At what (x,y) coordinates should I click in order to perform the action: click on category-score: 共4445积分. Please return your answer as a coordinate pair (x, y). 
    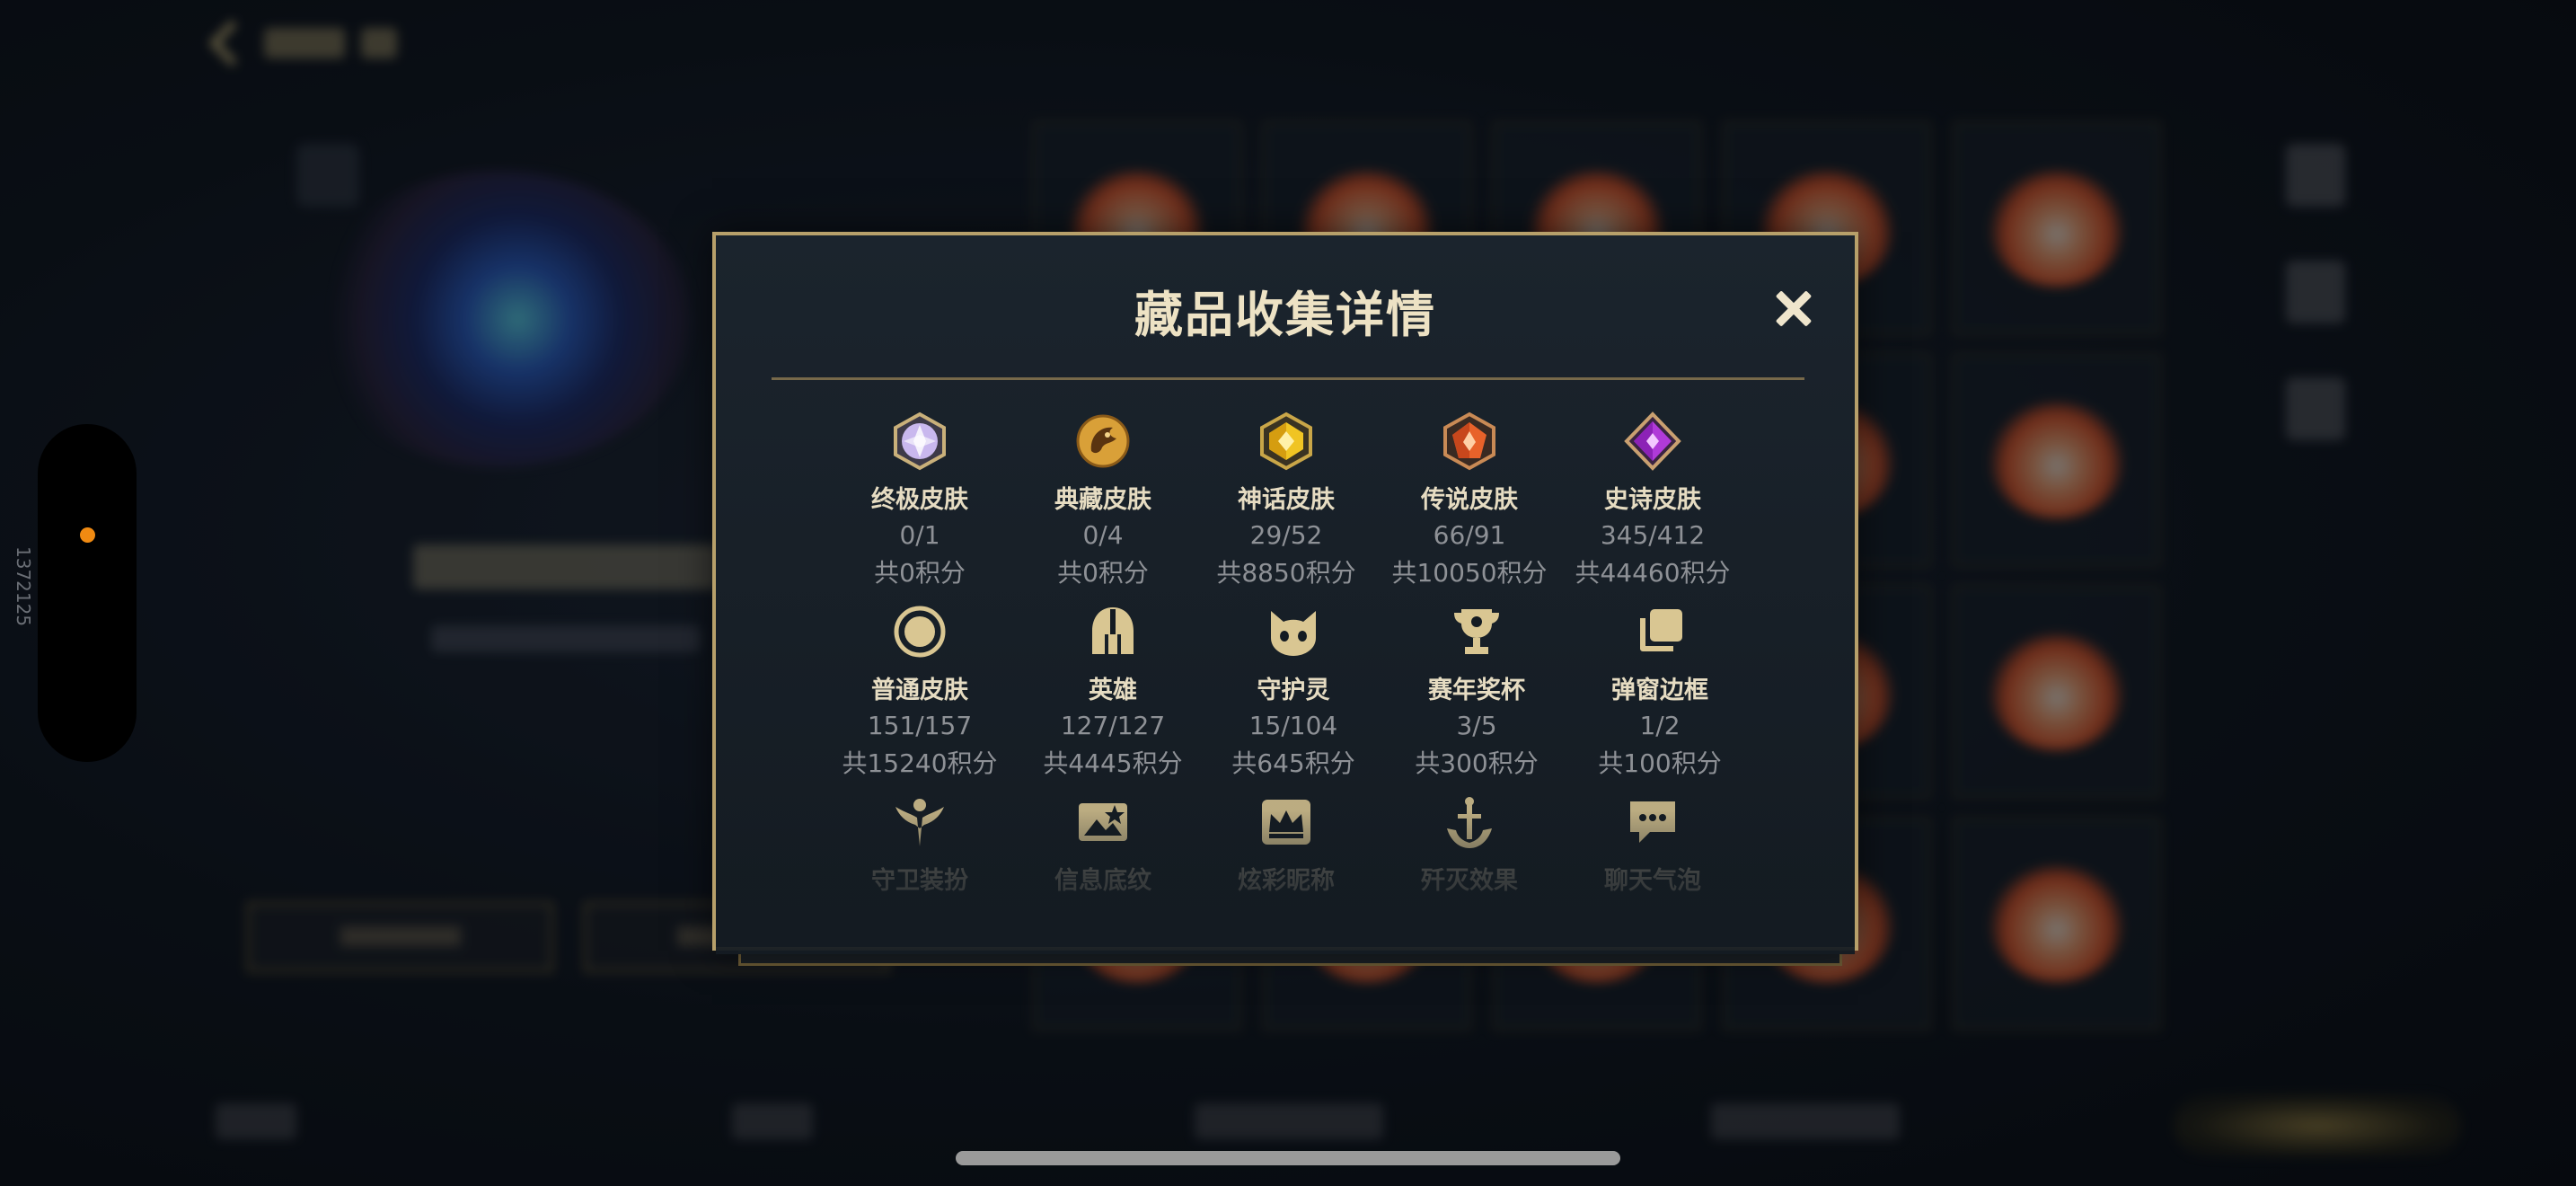
    Looking at the image, I should click on (1113, 763).